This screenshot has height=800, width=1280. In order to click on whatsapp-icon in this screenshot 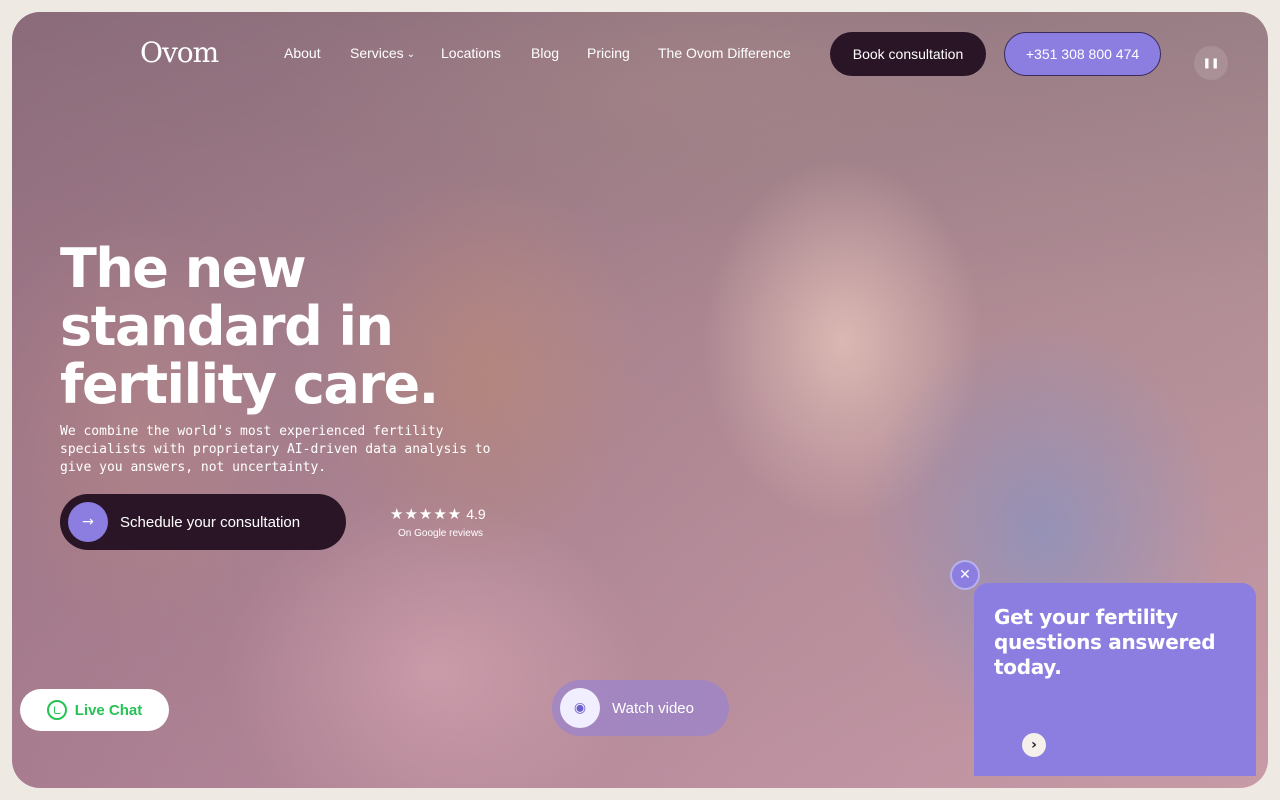, I will do `click(56, 710)`.